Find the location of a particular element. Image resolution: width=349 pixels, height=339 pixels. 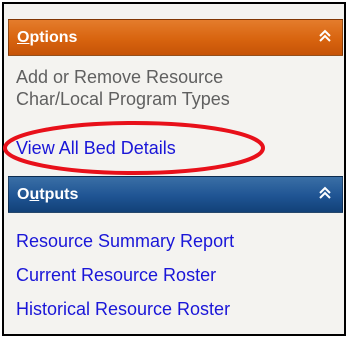

options-header: Options is located at coordinates (175, 37).